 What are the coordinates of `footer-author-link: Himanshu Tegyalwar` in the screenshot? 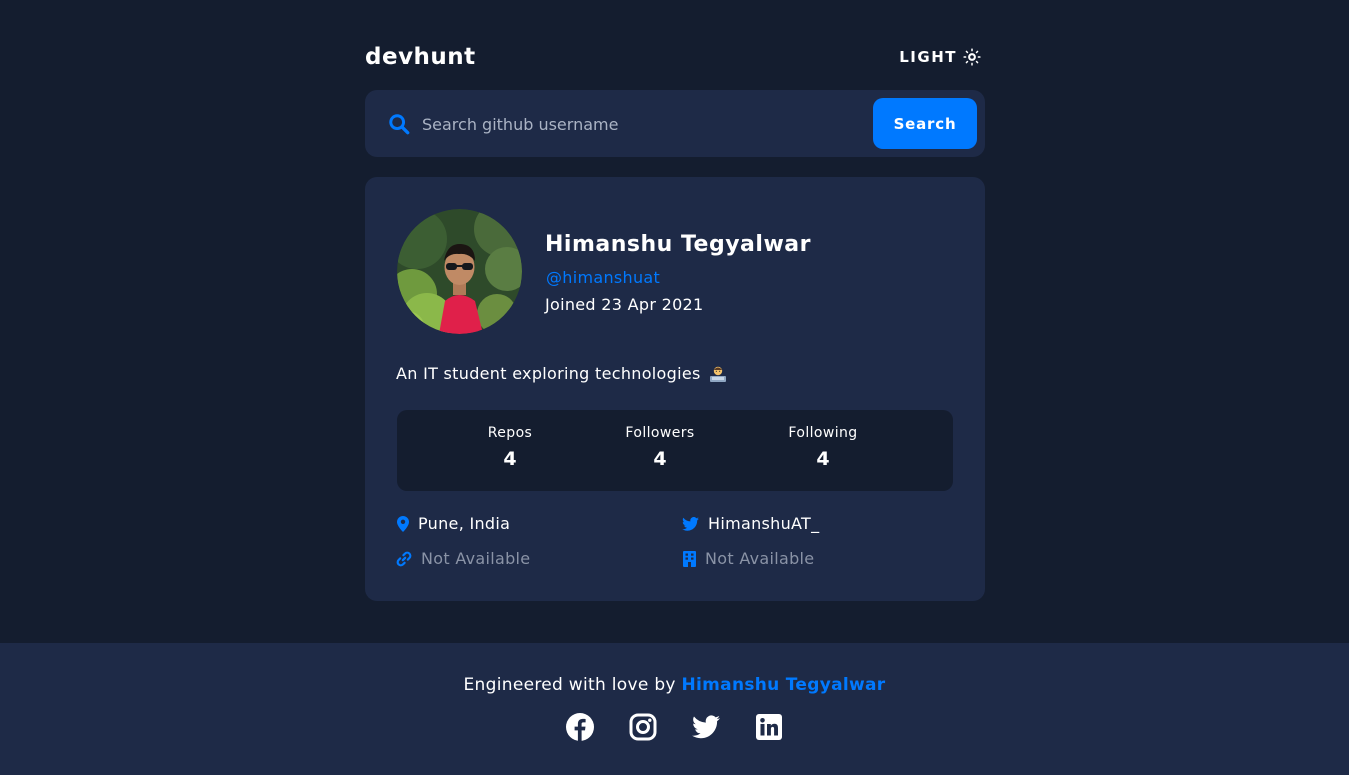 It's located at (784, 685).